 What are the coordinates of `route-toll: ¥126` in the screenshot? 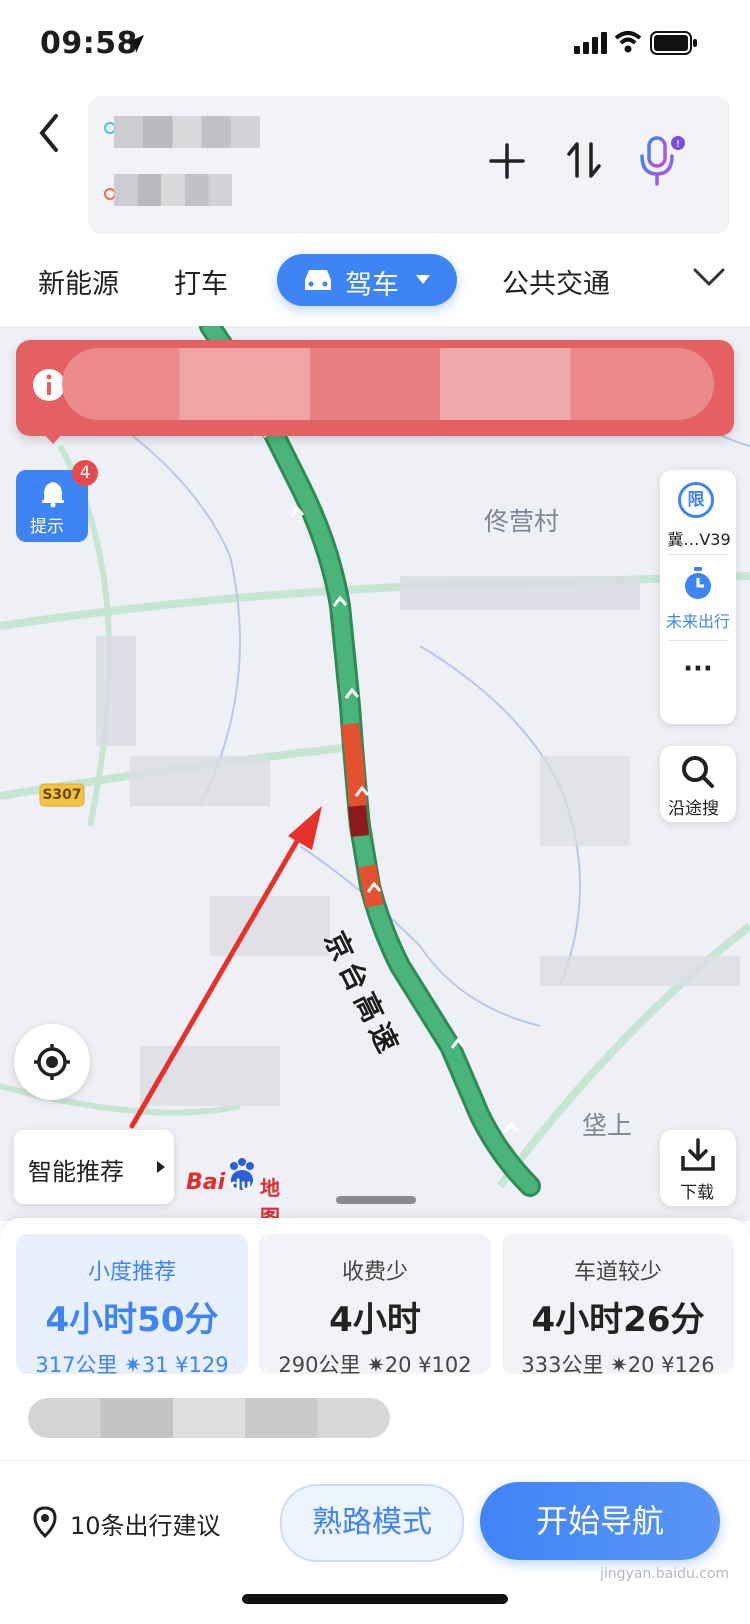 It's located at (688, 1365).